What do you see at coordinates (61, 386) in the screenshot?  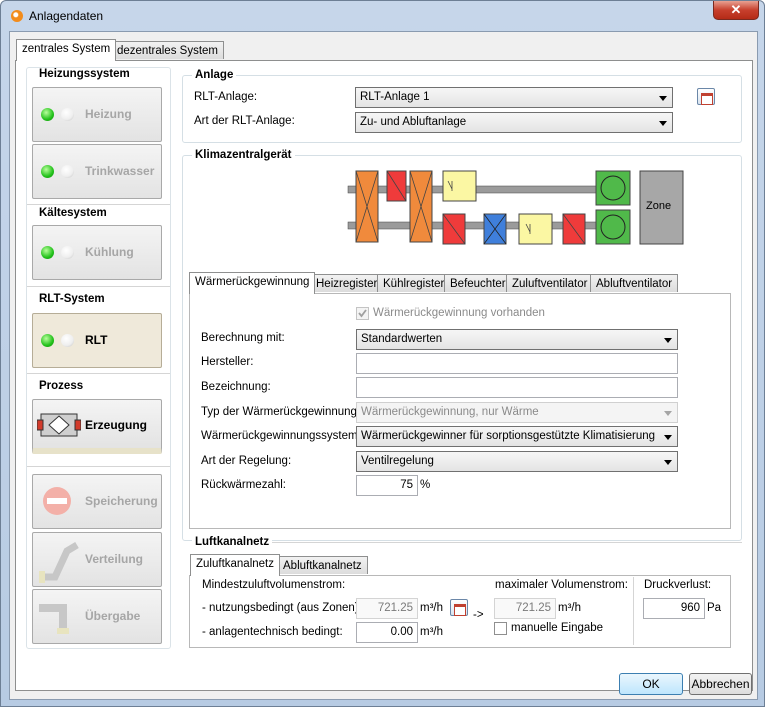 I see `process-title: Prozess` at bounding box center [61, 386].